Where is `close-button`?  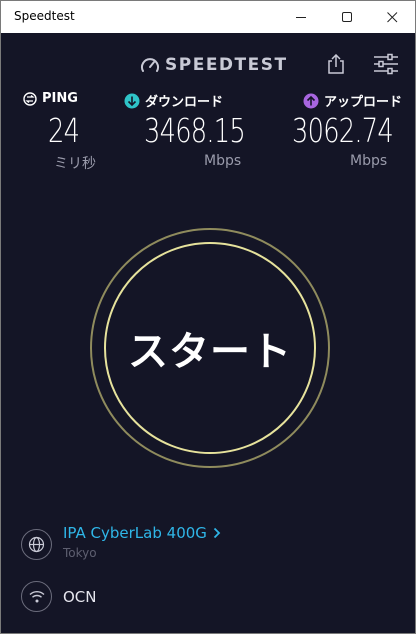 close-button is located at coordinates (392, 17).